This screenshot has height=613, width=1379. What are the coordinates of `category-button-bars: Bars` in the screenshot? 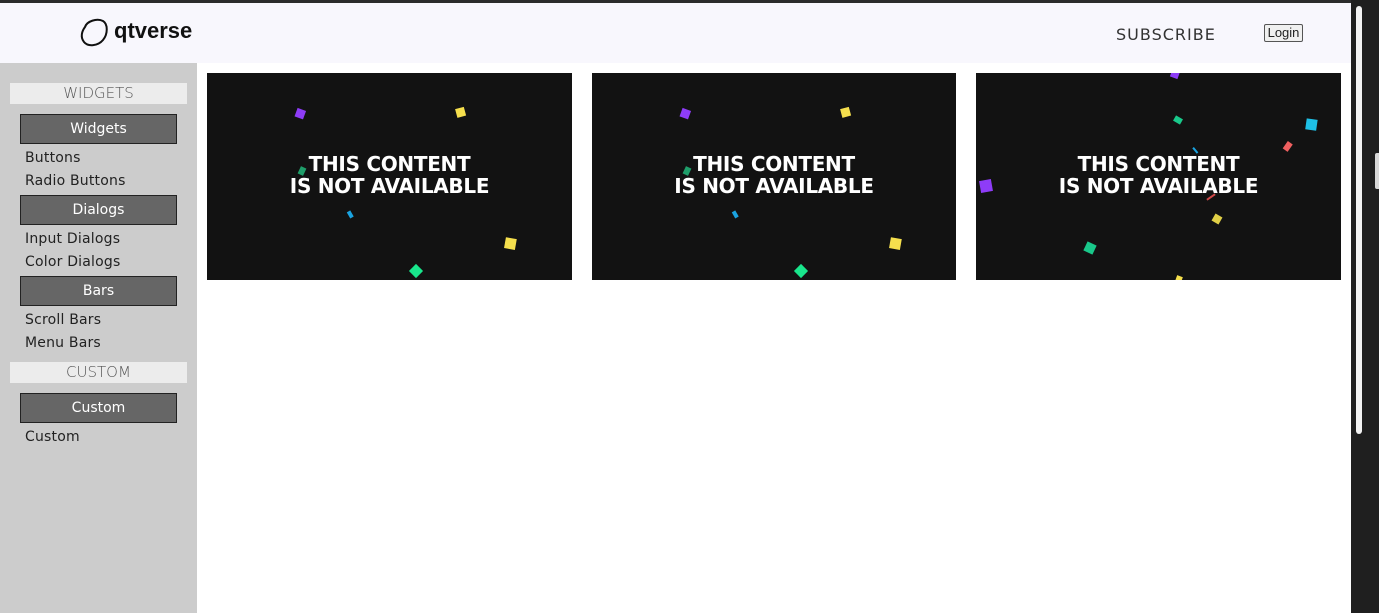 It's located at (98, 291).